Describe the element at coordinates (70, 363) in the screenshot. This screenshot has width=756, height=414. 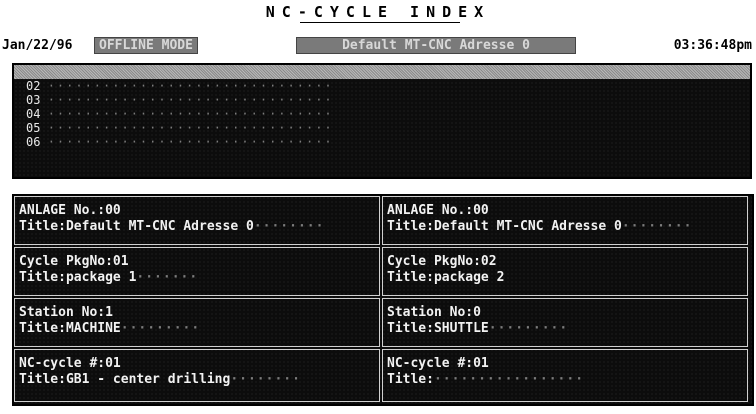
I see `left-nc-cycle-number: NC-cycle #:01` at that location.